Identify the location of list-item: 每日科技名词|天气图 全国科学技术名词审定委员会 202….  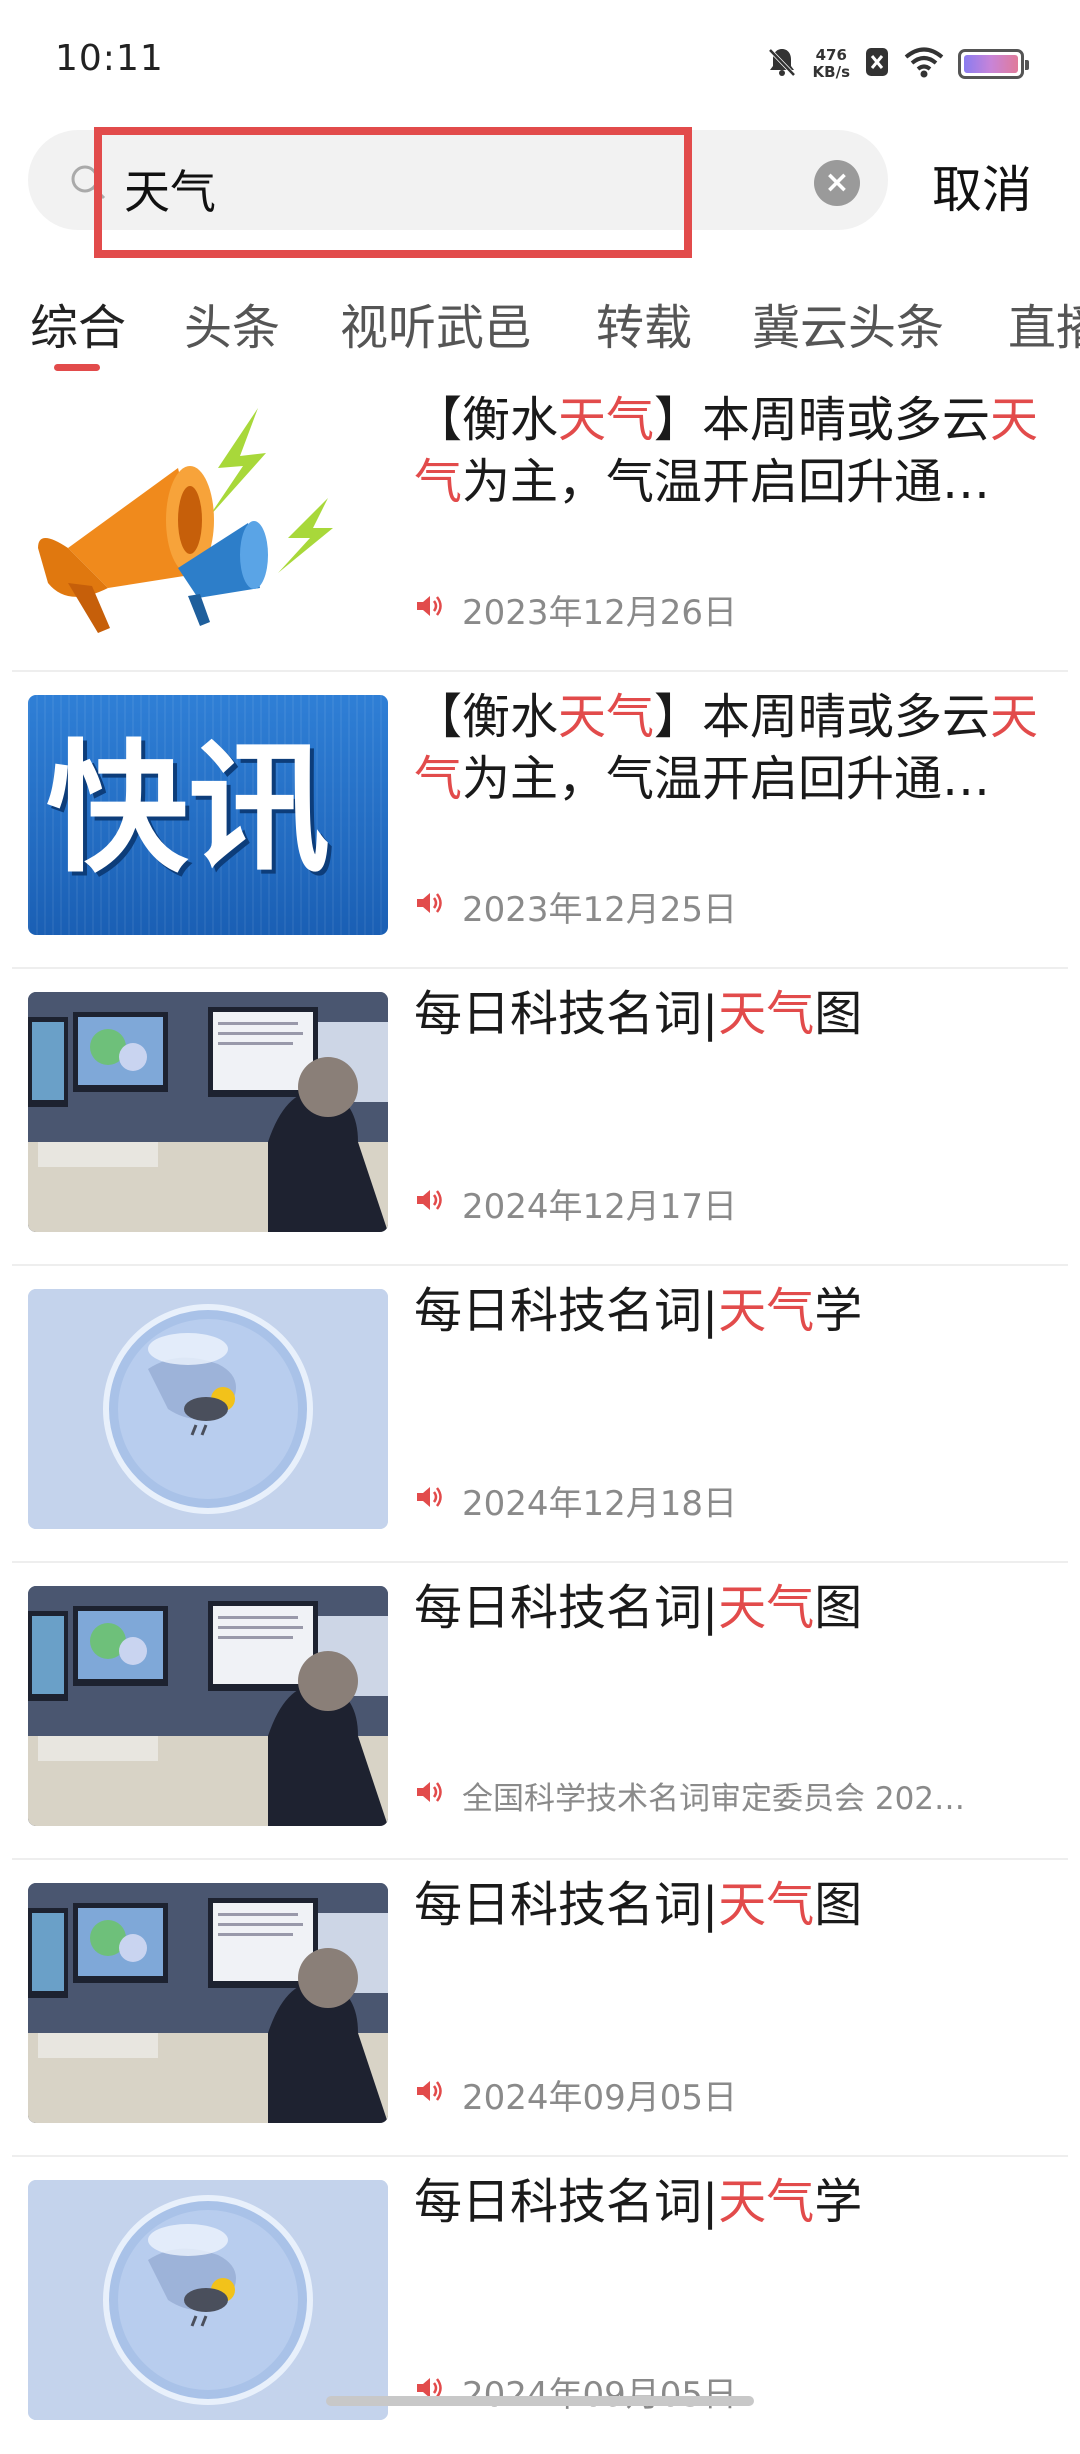
(540, 1711).